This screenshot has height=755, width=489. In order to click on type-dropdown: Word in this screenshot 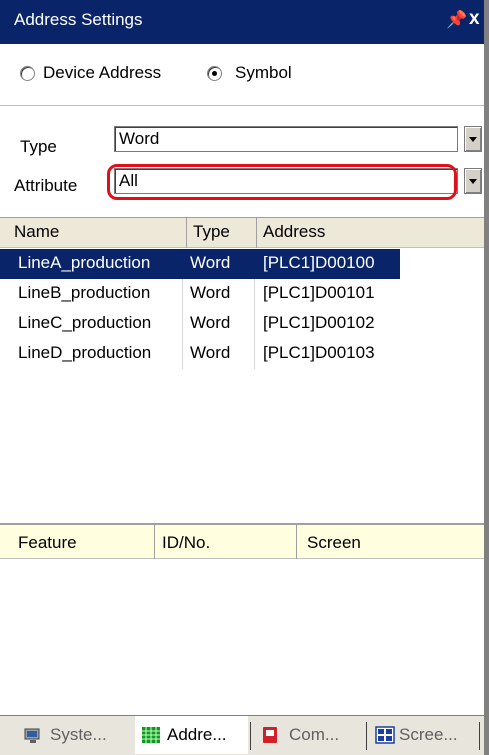, I will do `click(286, 139)`.